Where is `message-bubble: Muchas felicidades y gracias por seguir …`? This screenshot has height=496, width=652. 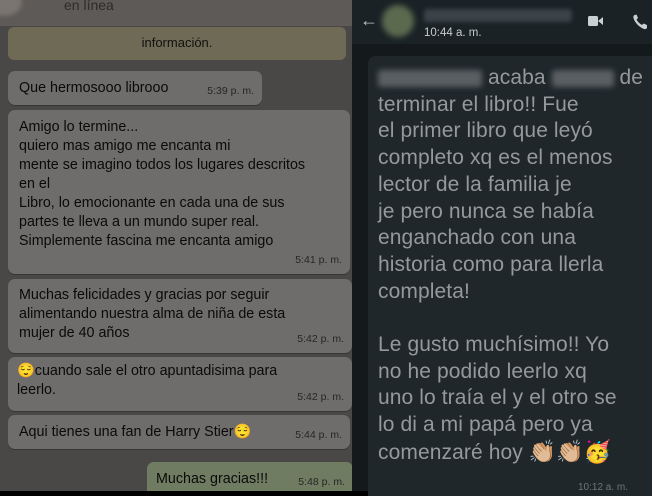 message-bubble: Muchas felicidades y gracias por seguir … is located at coordinates (180, 316).